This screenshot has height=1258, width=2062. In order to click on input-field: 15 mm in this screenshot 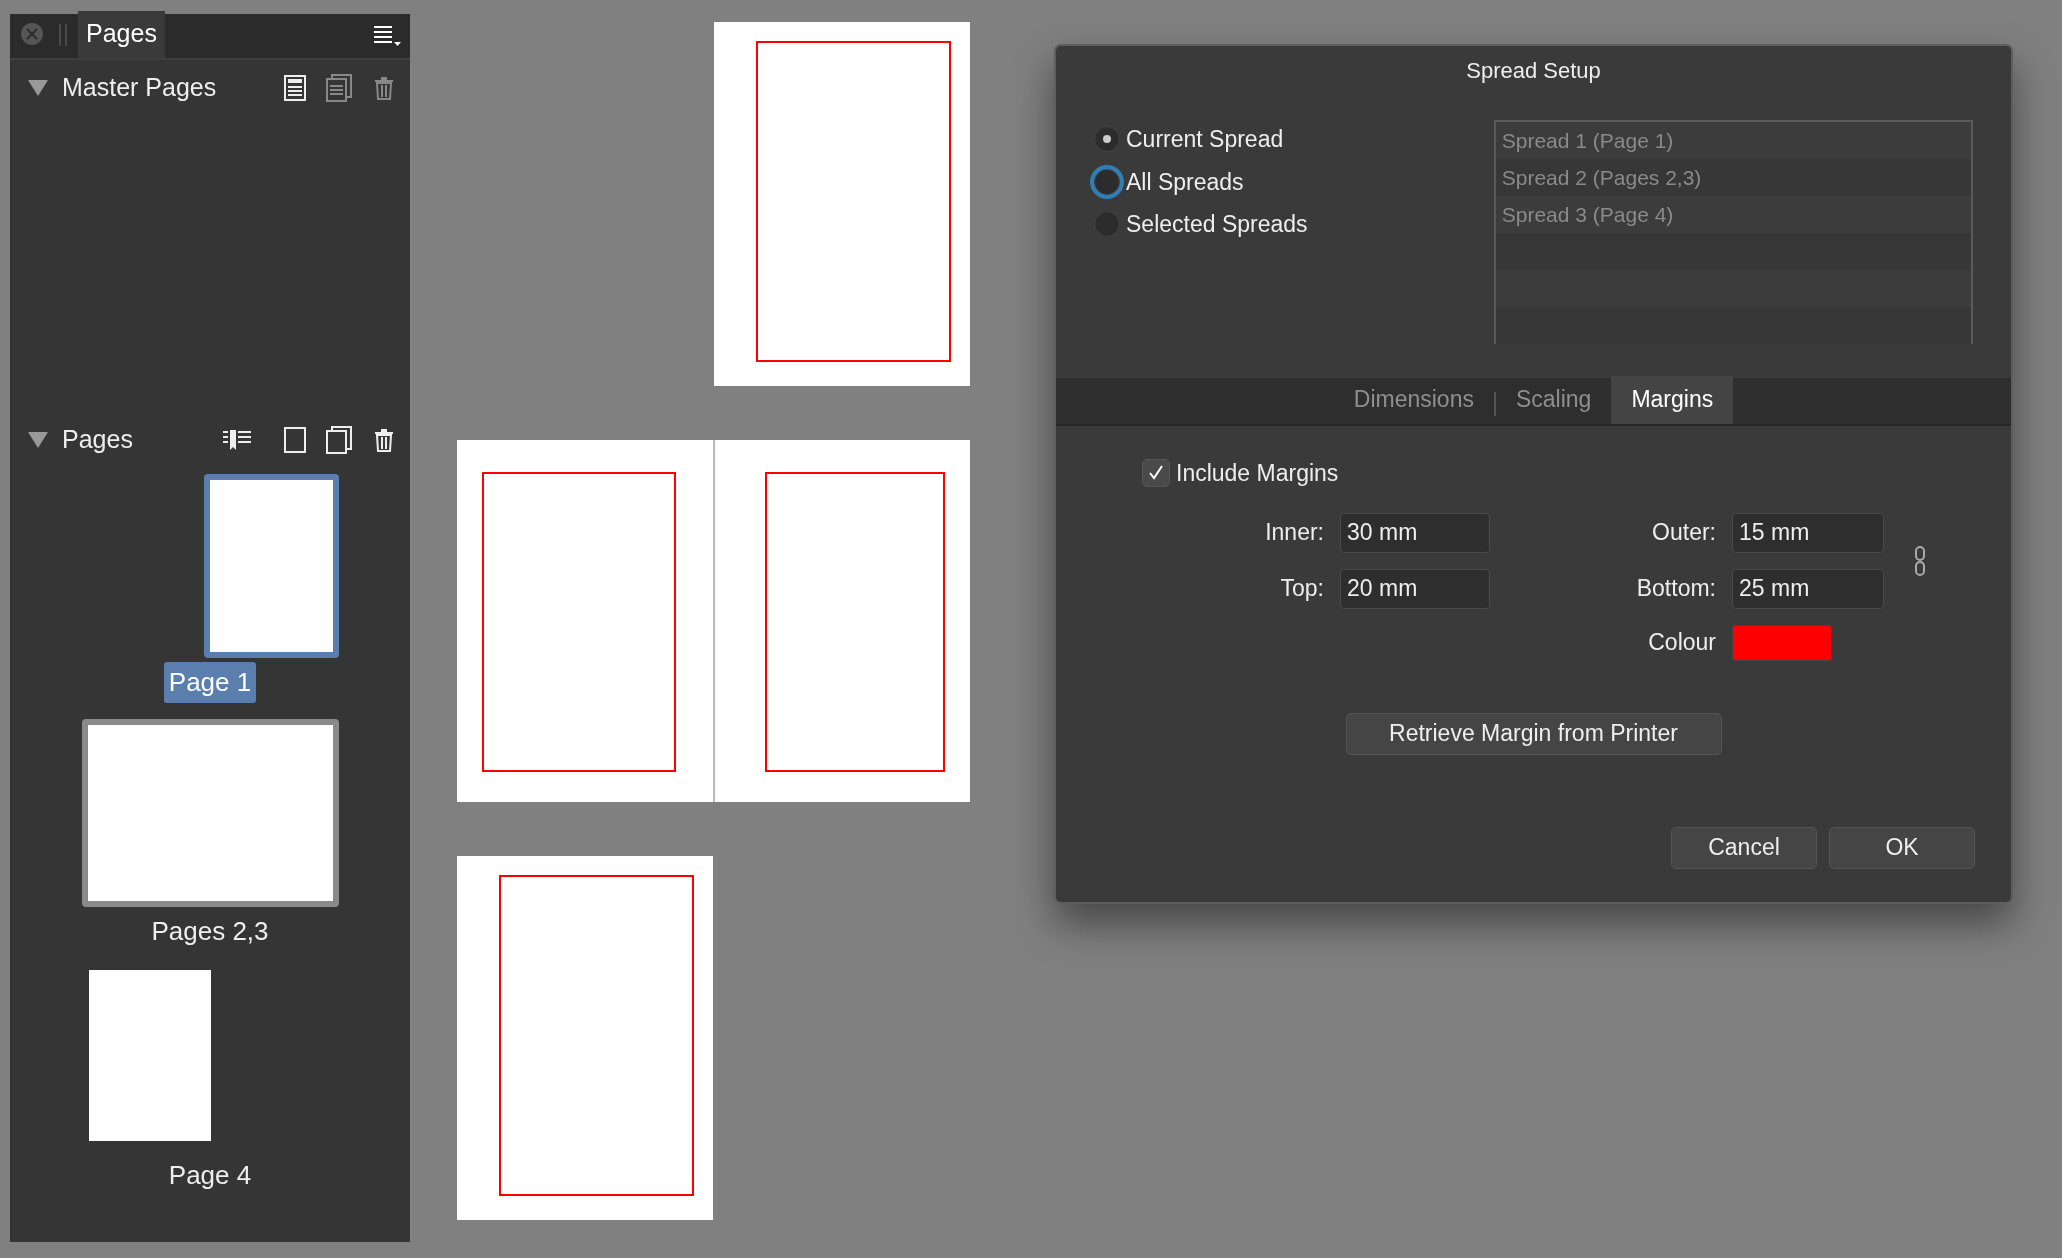, I will do `click(1808, 532)`.